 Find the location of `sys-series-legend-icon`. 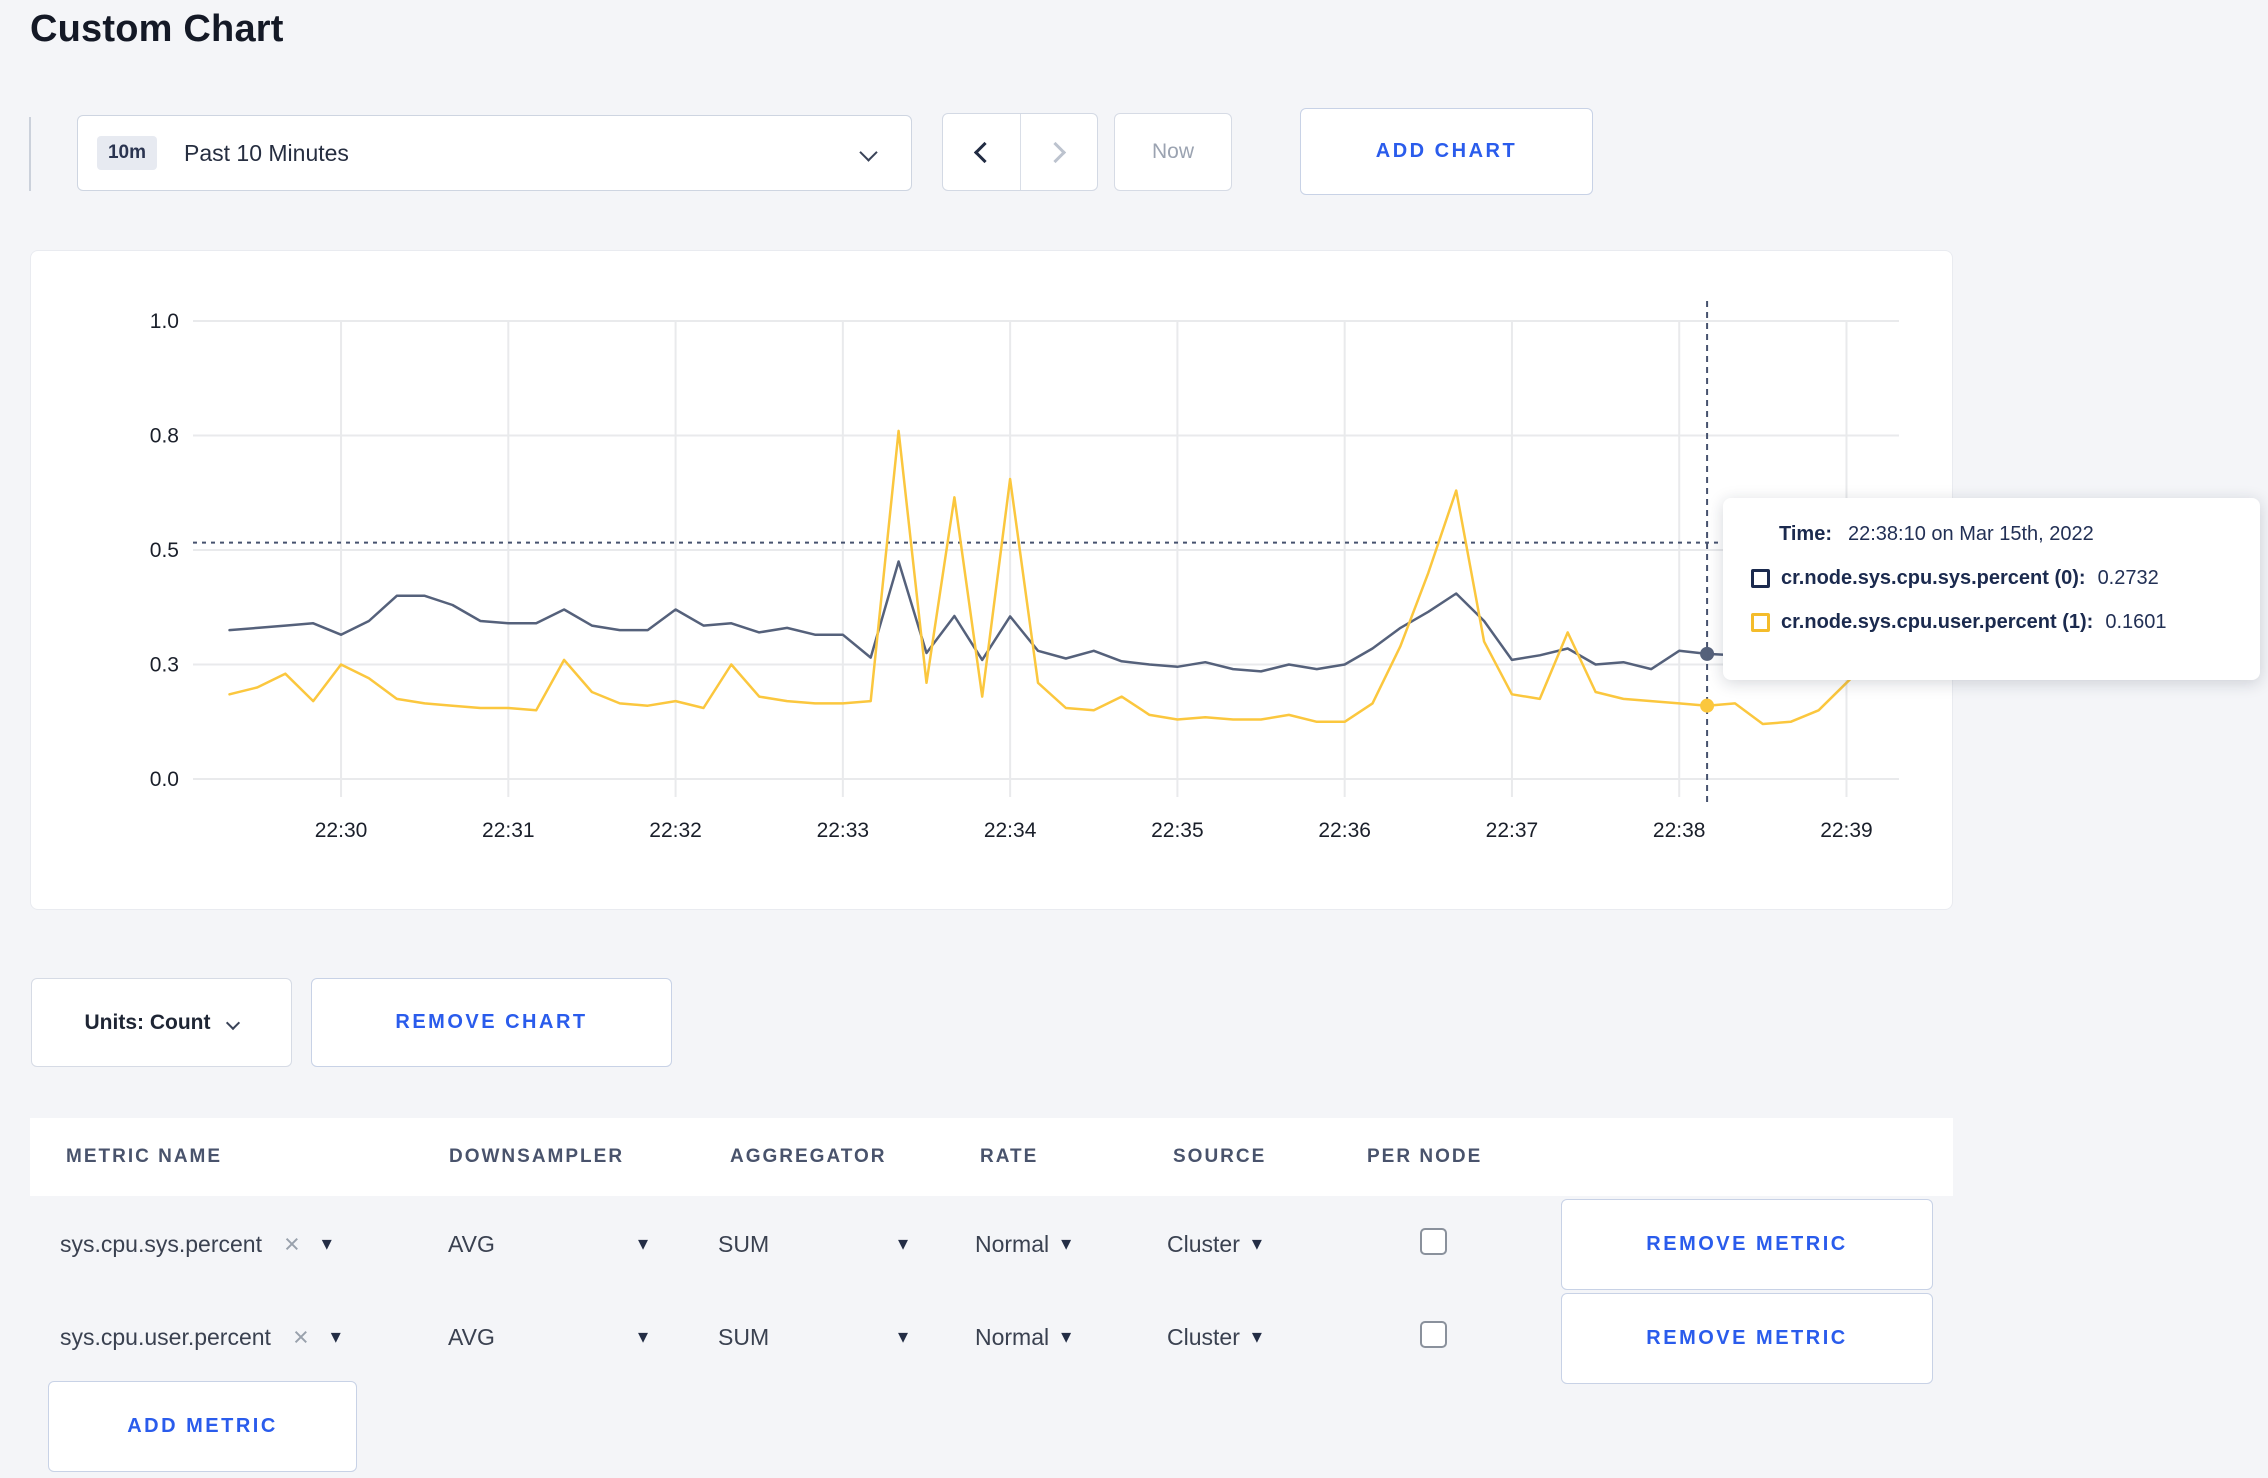

sys-series-legend-icon is located at coordinates (1760, 578).